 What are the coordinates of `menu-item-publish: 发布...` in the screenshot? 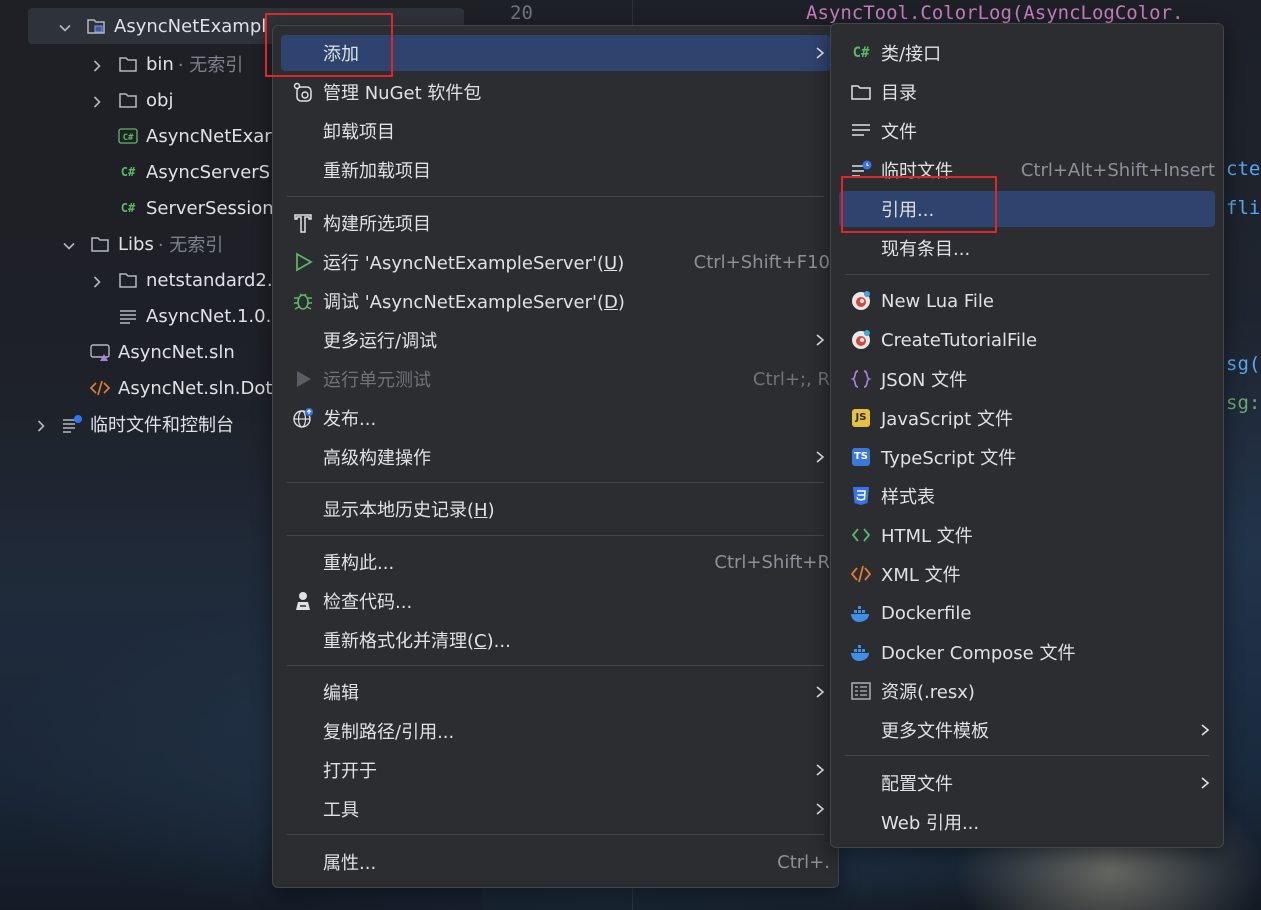 It's located at (555, 418).